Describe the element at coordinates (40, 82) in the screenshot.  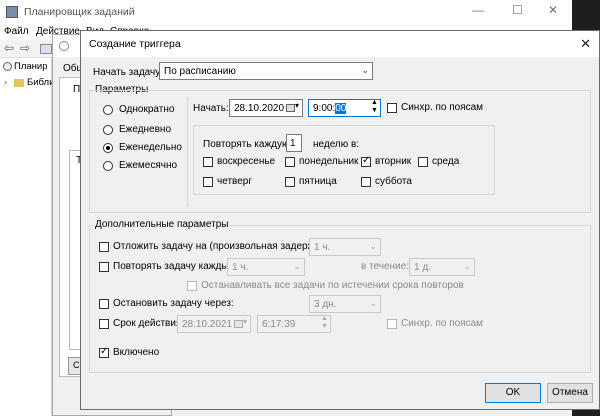
I see `tree-item-library: Библи` at that location.